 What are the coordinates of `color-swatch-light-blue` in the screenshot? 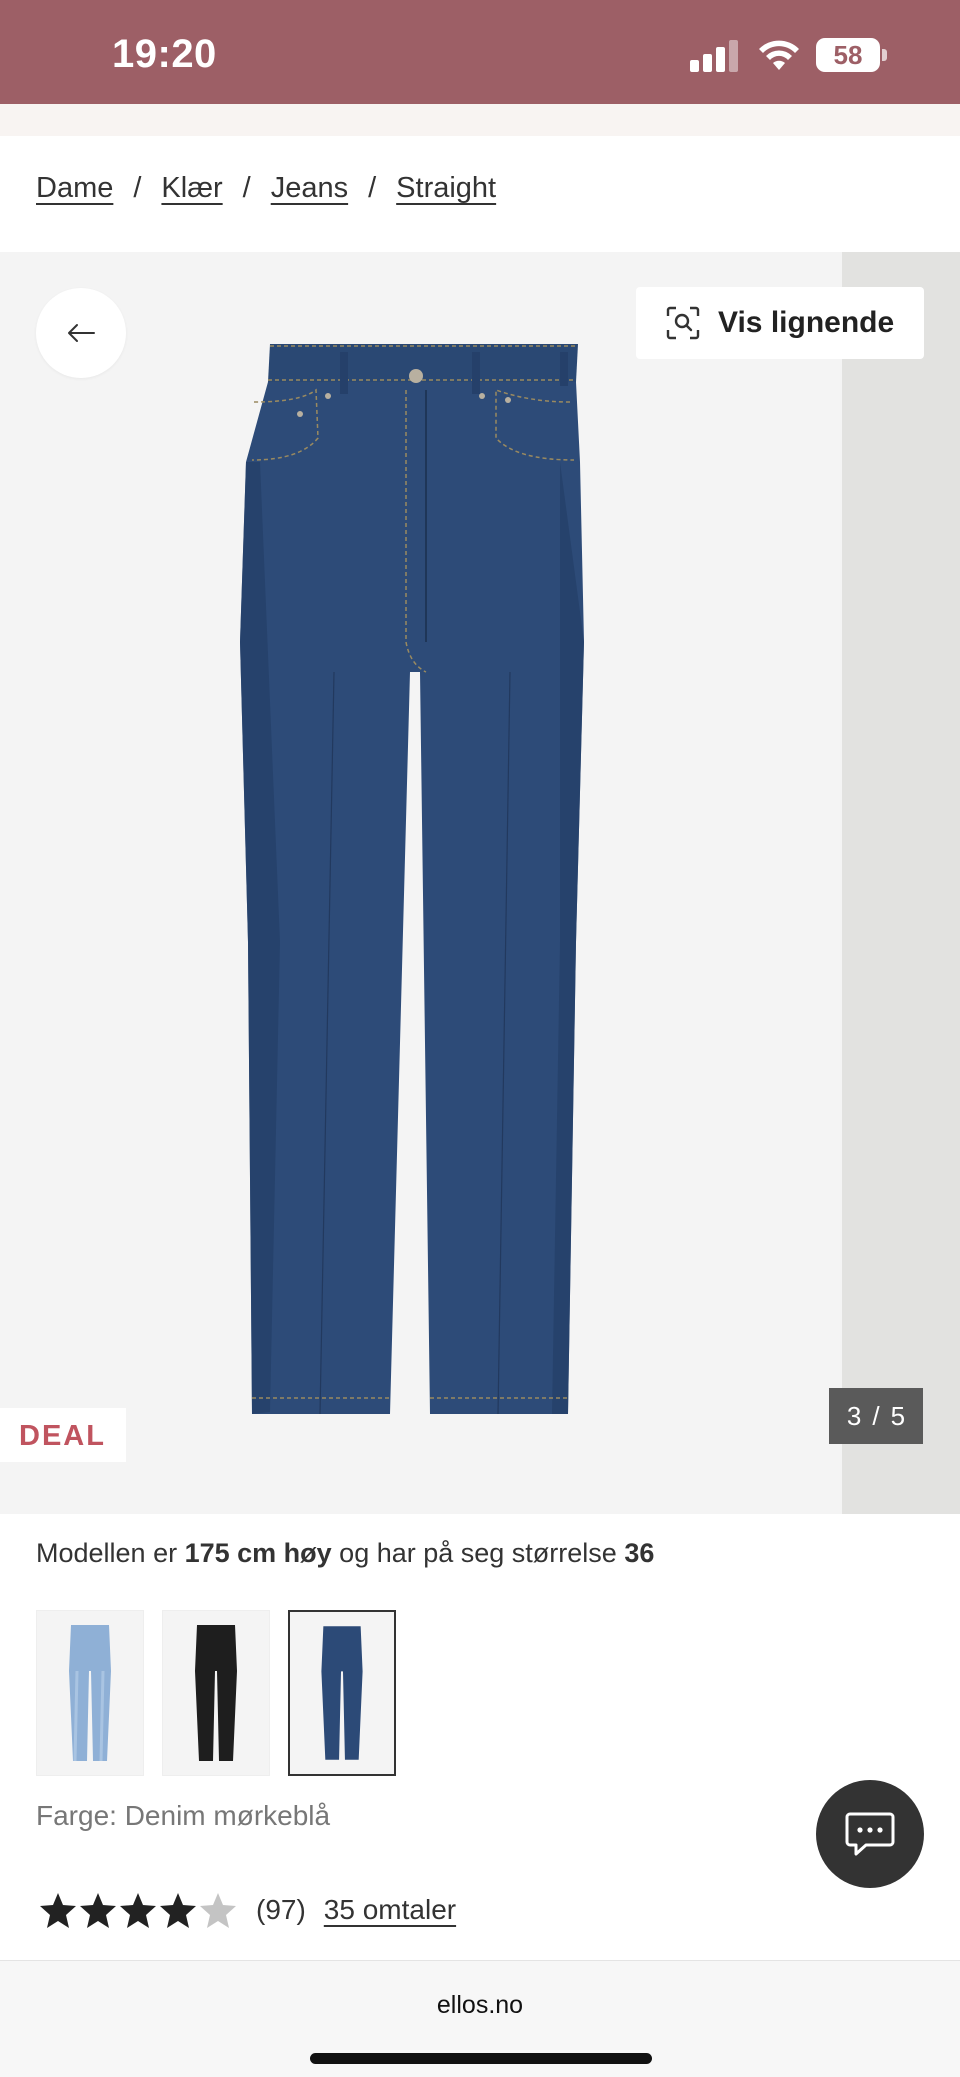 It's located at (90, 1693).